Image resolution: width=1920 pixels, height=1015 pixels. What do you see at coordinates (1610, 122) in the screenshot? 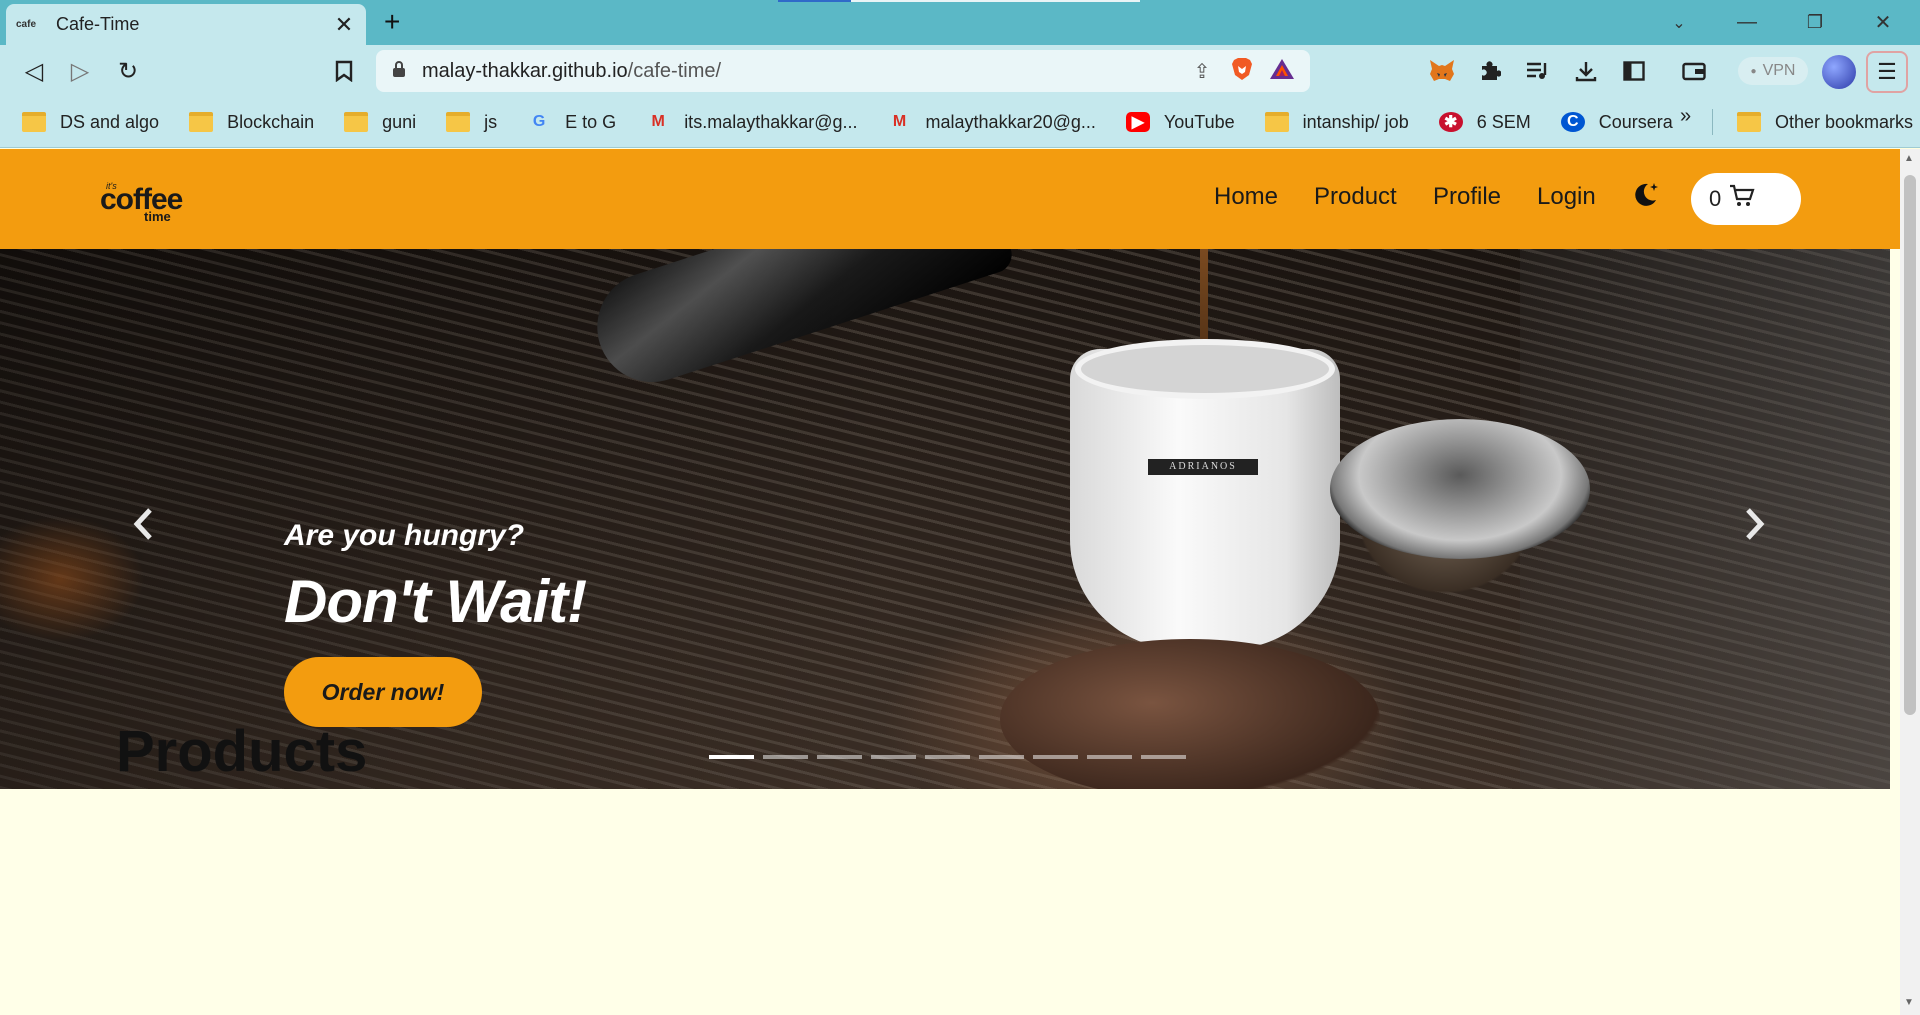
I see `bookmark-coursera: C Coursera` at bounding box center [1610, 122].